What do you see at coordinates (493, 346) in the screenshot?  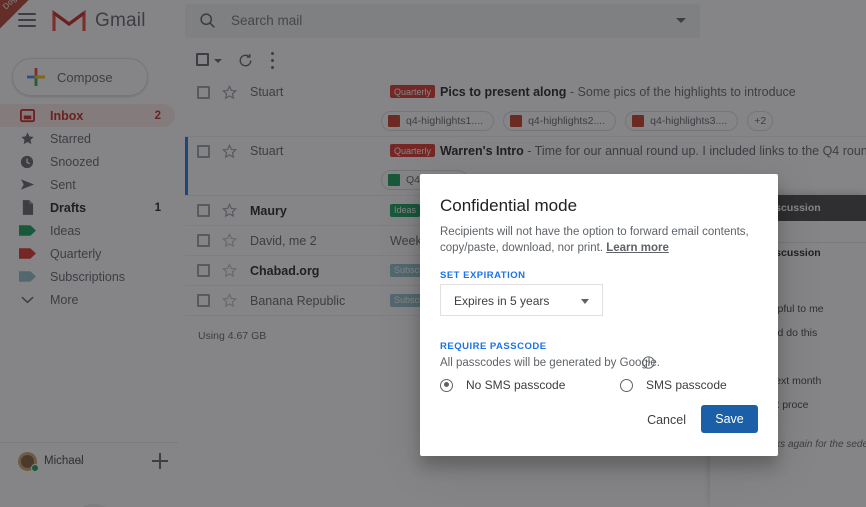 I see `require-passcode-heading: REQUIRE PASSCODE` at bounding box center [493, 346].